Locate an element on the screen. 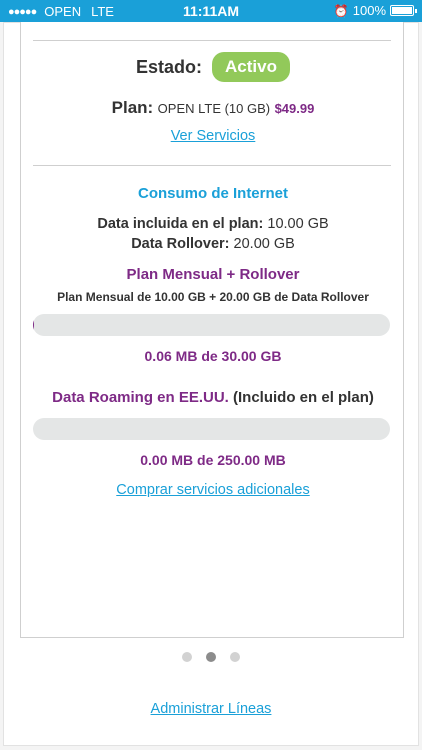 The height and width of the screenshot is (750, 422). page-indicator is located at coordinates (211, 657).